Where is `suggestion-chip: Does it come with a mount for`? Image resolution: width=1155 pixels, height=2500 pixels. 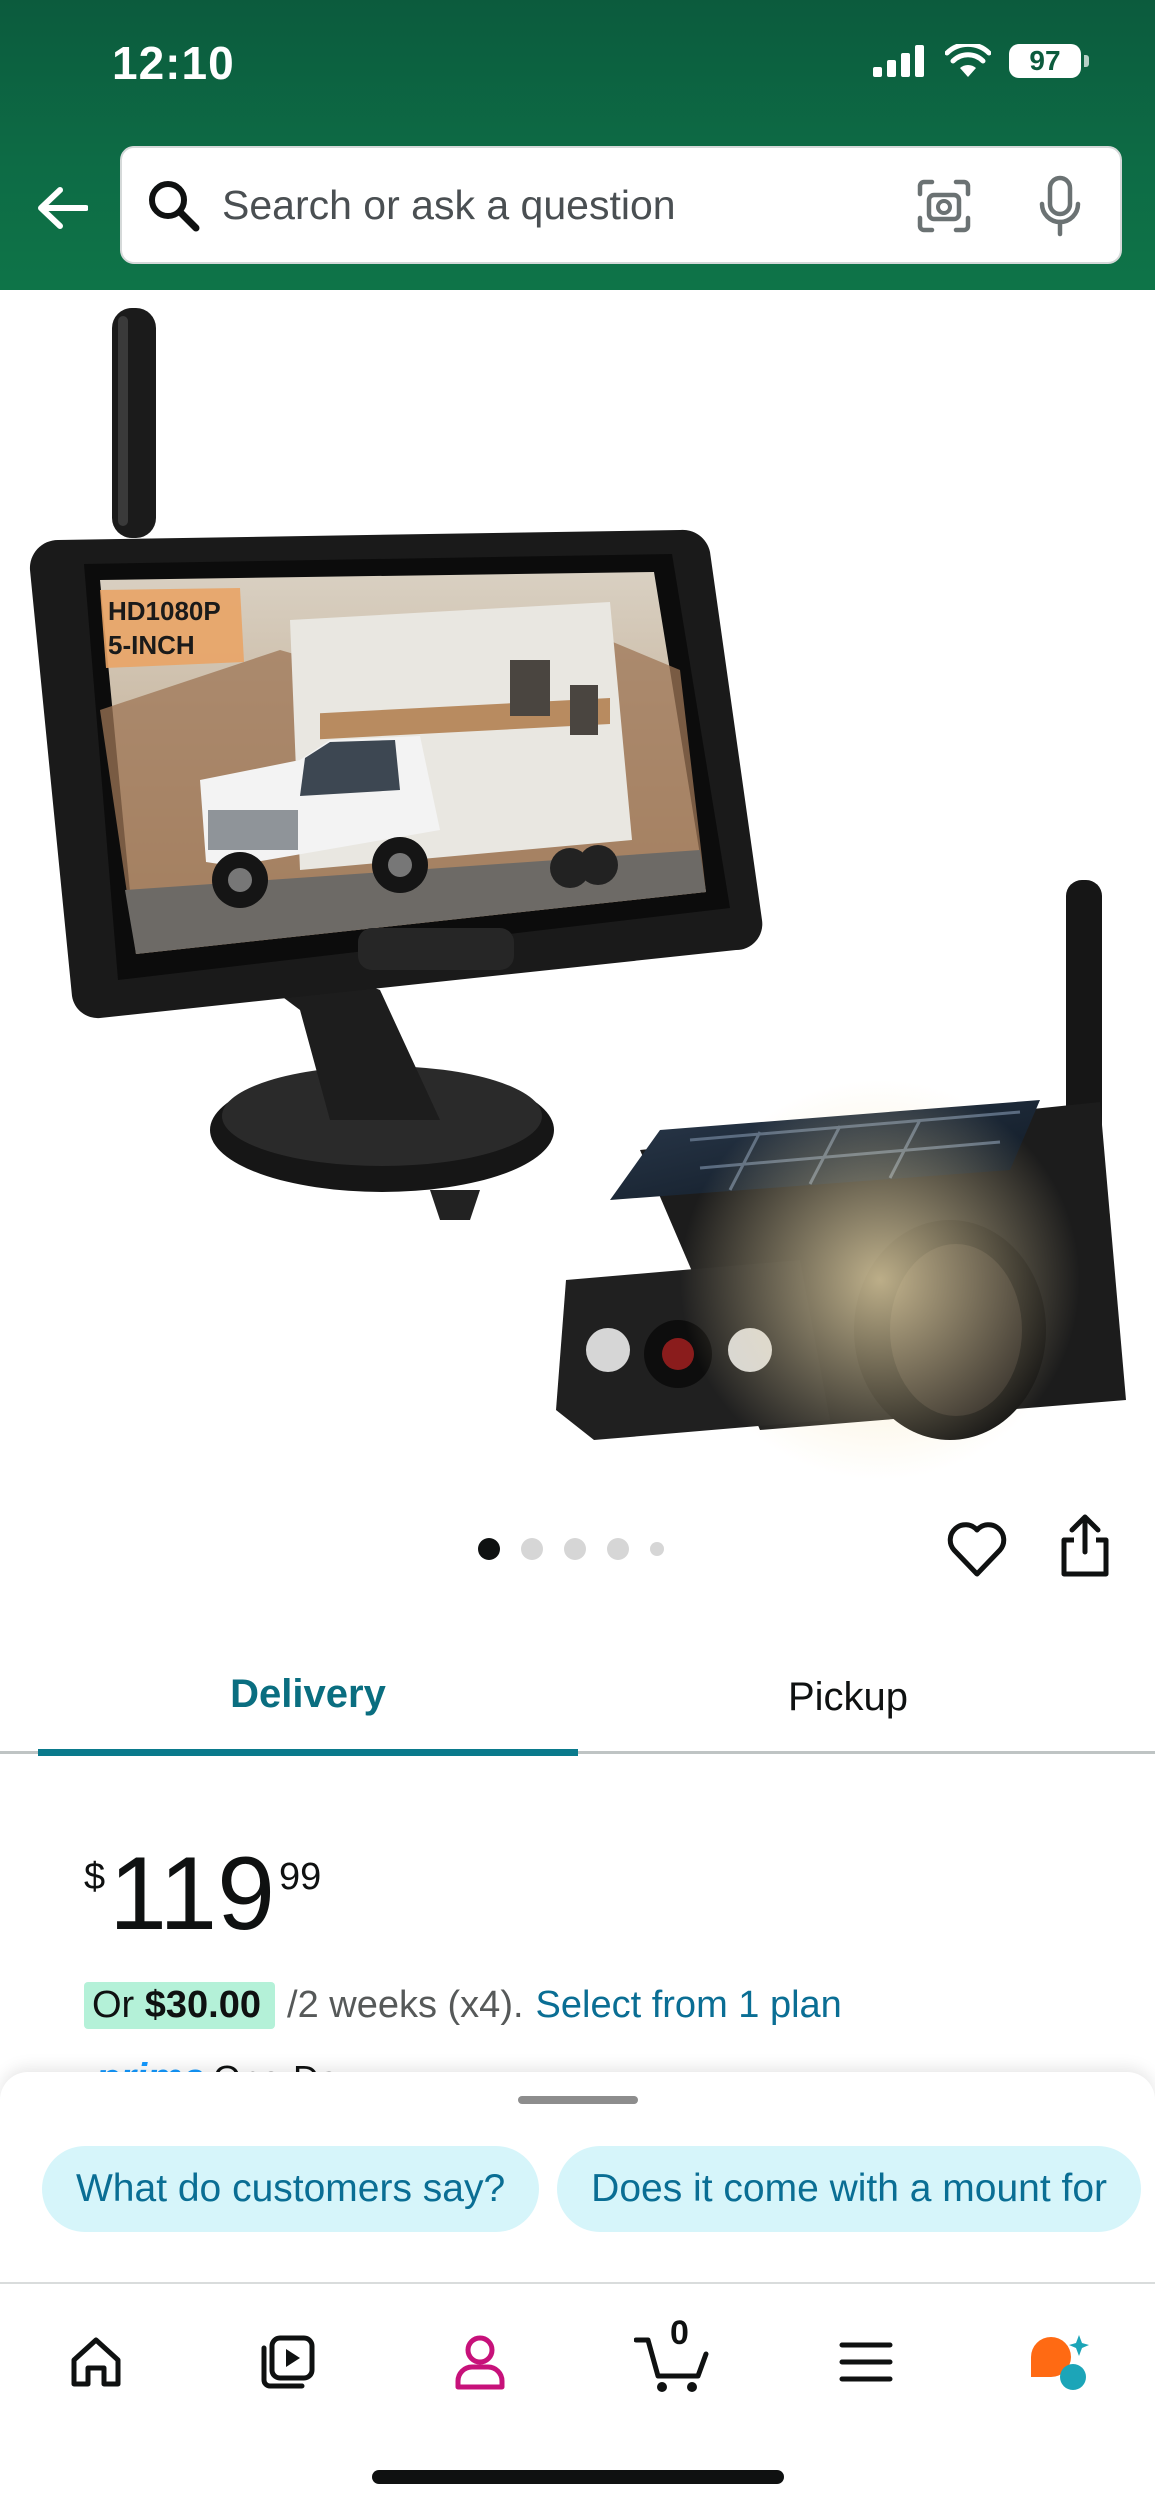 suggestion-chip: Does it come with a mount for is located at coordinates (849, 2189).